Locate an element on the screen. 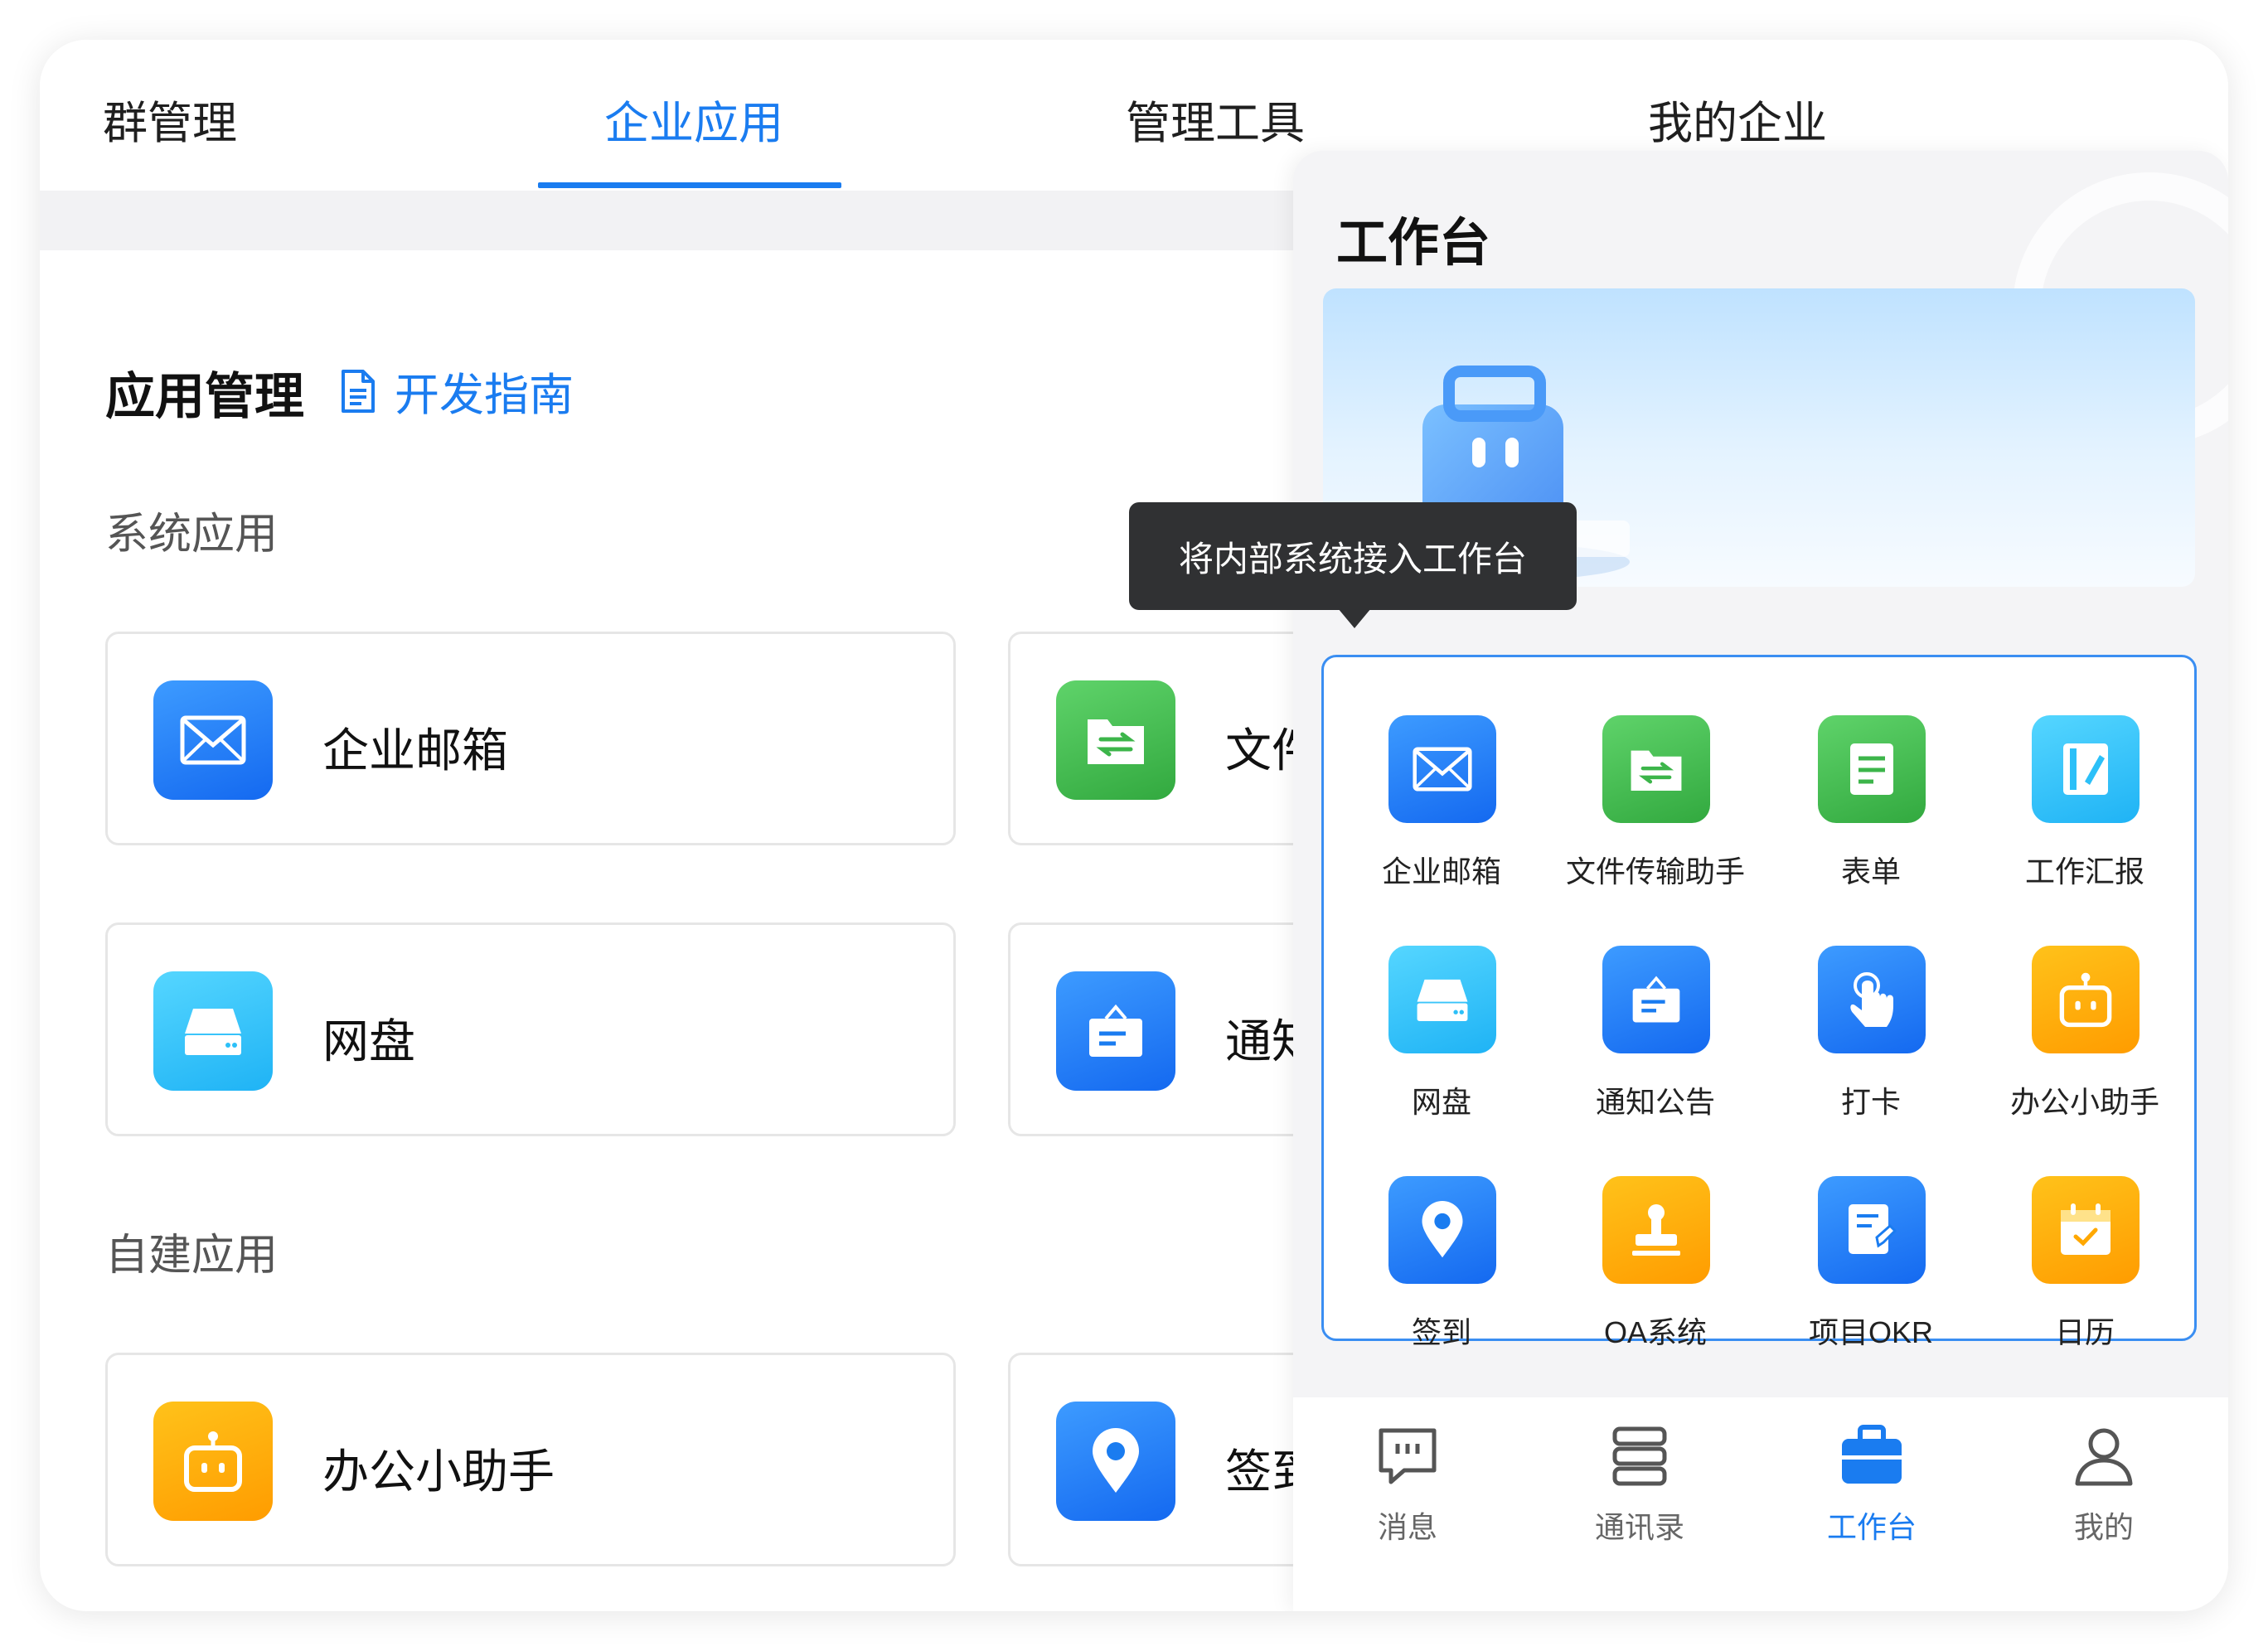  grid-app-clock-in: 打卡 is located at coordinates (1871, 1045).